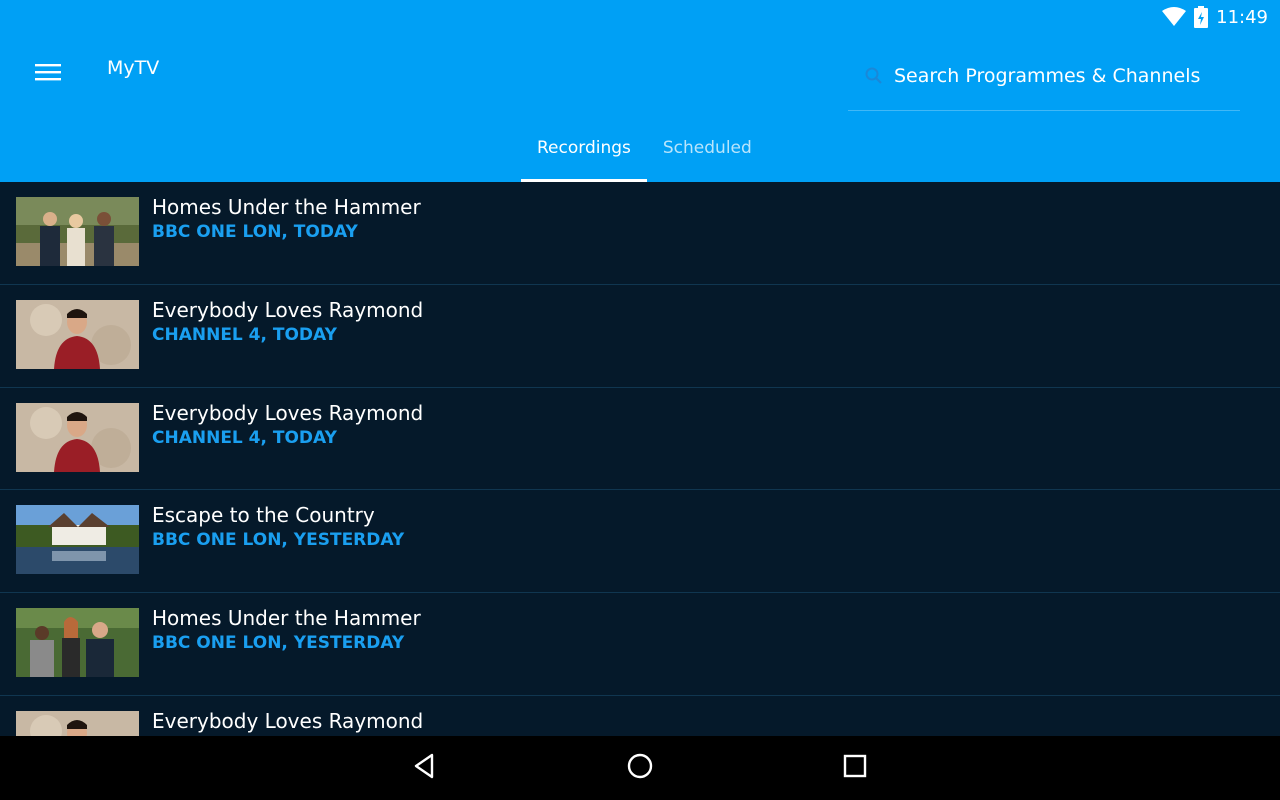 The image size is (1280, 800). I want to click on programme-title: Escape to the Country, so click(263, 515).